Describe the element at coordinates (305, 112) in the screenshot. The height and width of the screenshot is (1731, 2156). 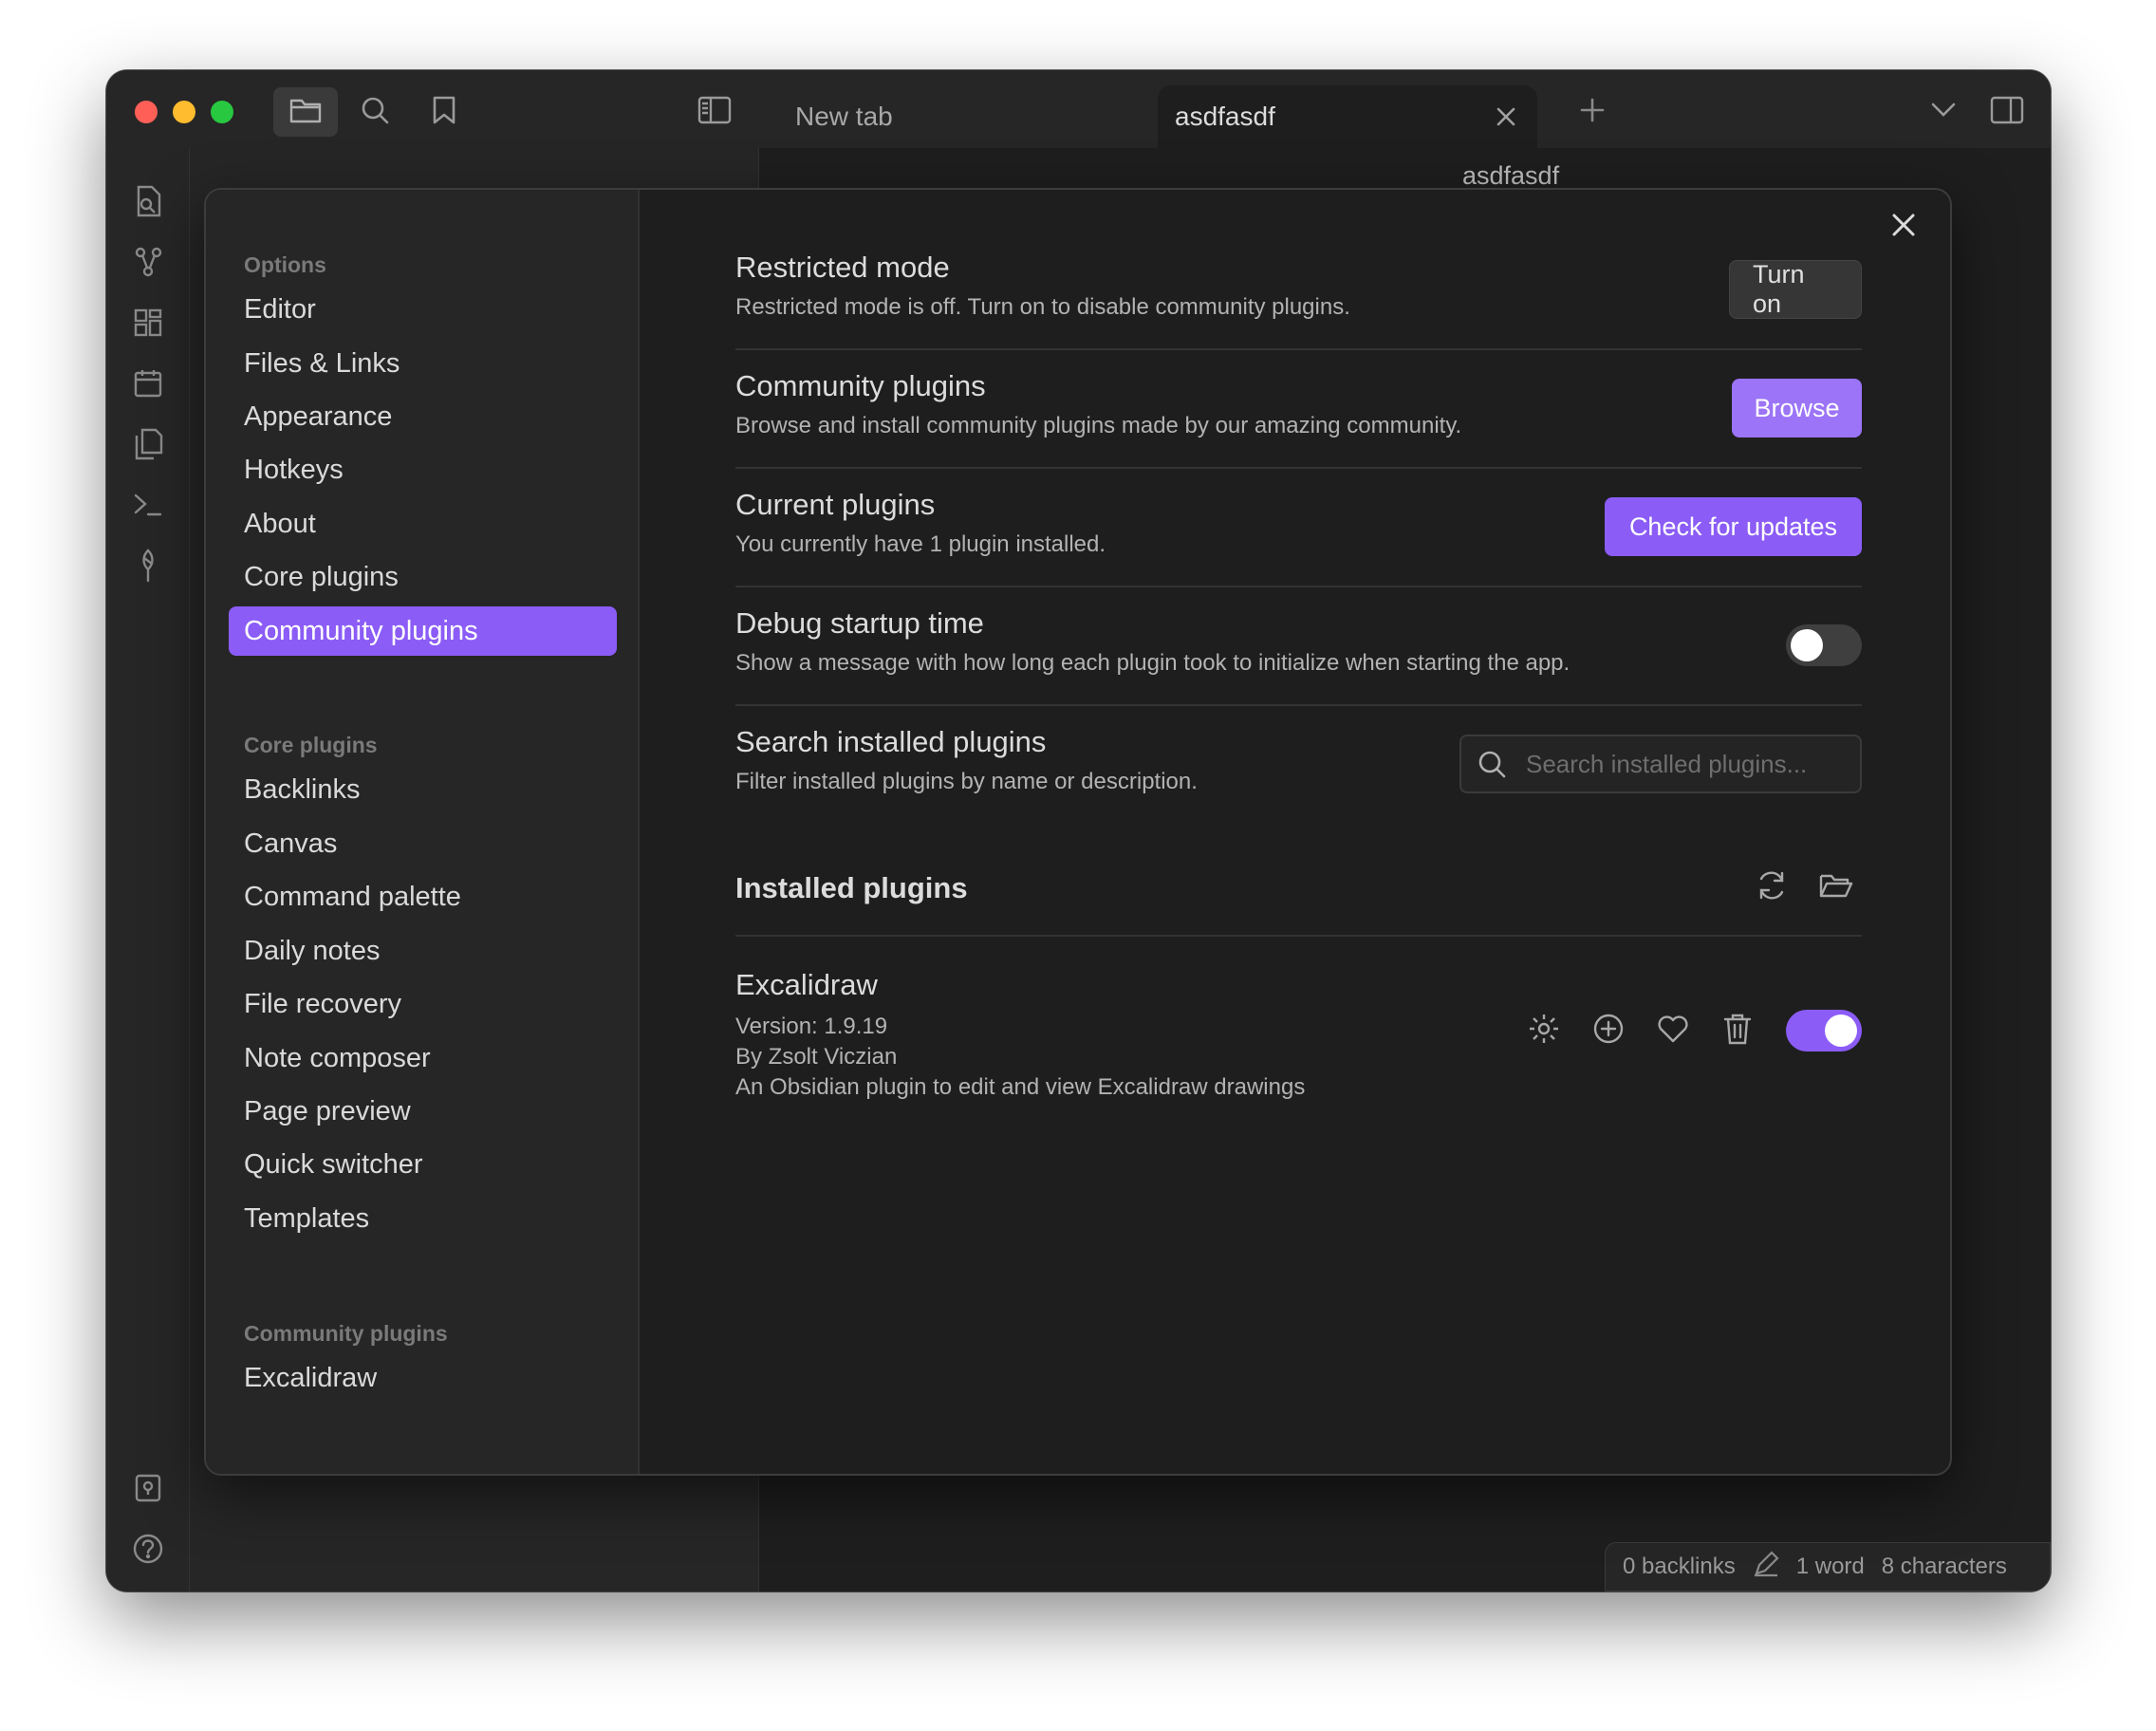
I see `files-toggle-button` at that location.